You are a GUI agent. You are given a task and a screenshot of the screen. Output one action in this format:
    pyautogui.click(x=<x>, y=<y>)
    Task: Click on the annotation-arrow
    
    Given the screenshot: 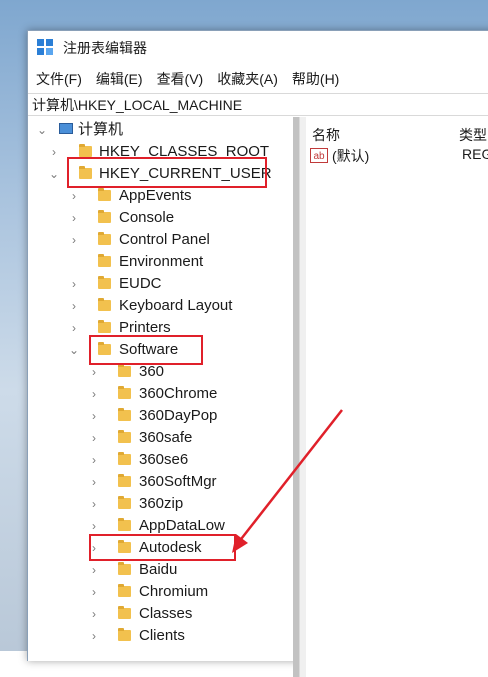 What is the action you would take?
    pyautogui.click(x=287, y=481)
    